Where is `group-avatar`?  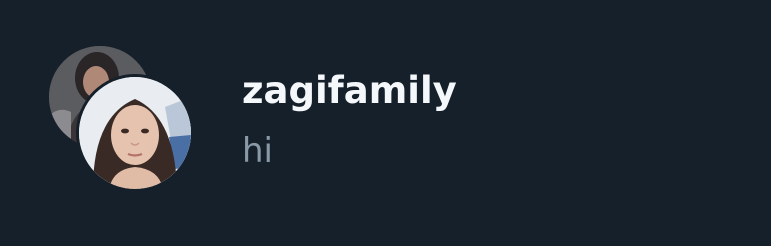 group-avatar is located at coordinates (123, 120).